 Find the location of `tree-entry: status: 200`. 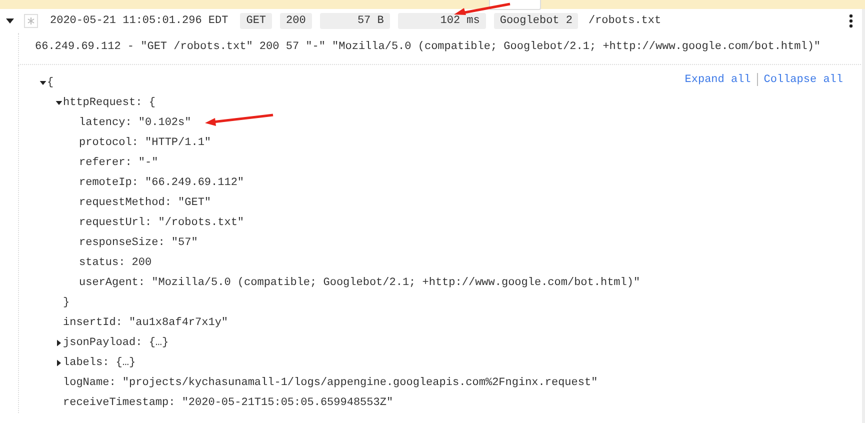

tree-entry: status: 200 is located at coordinates (115, 263).